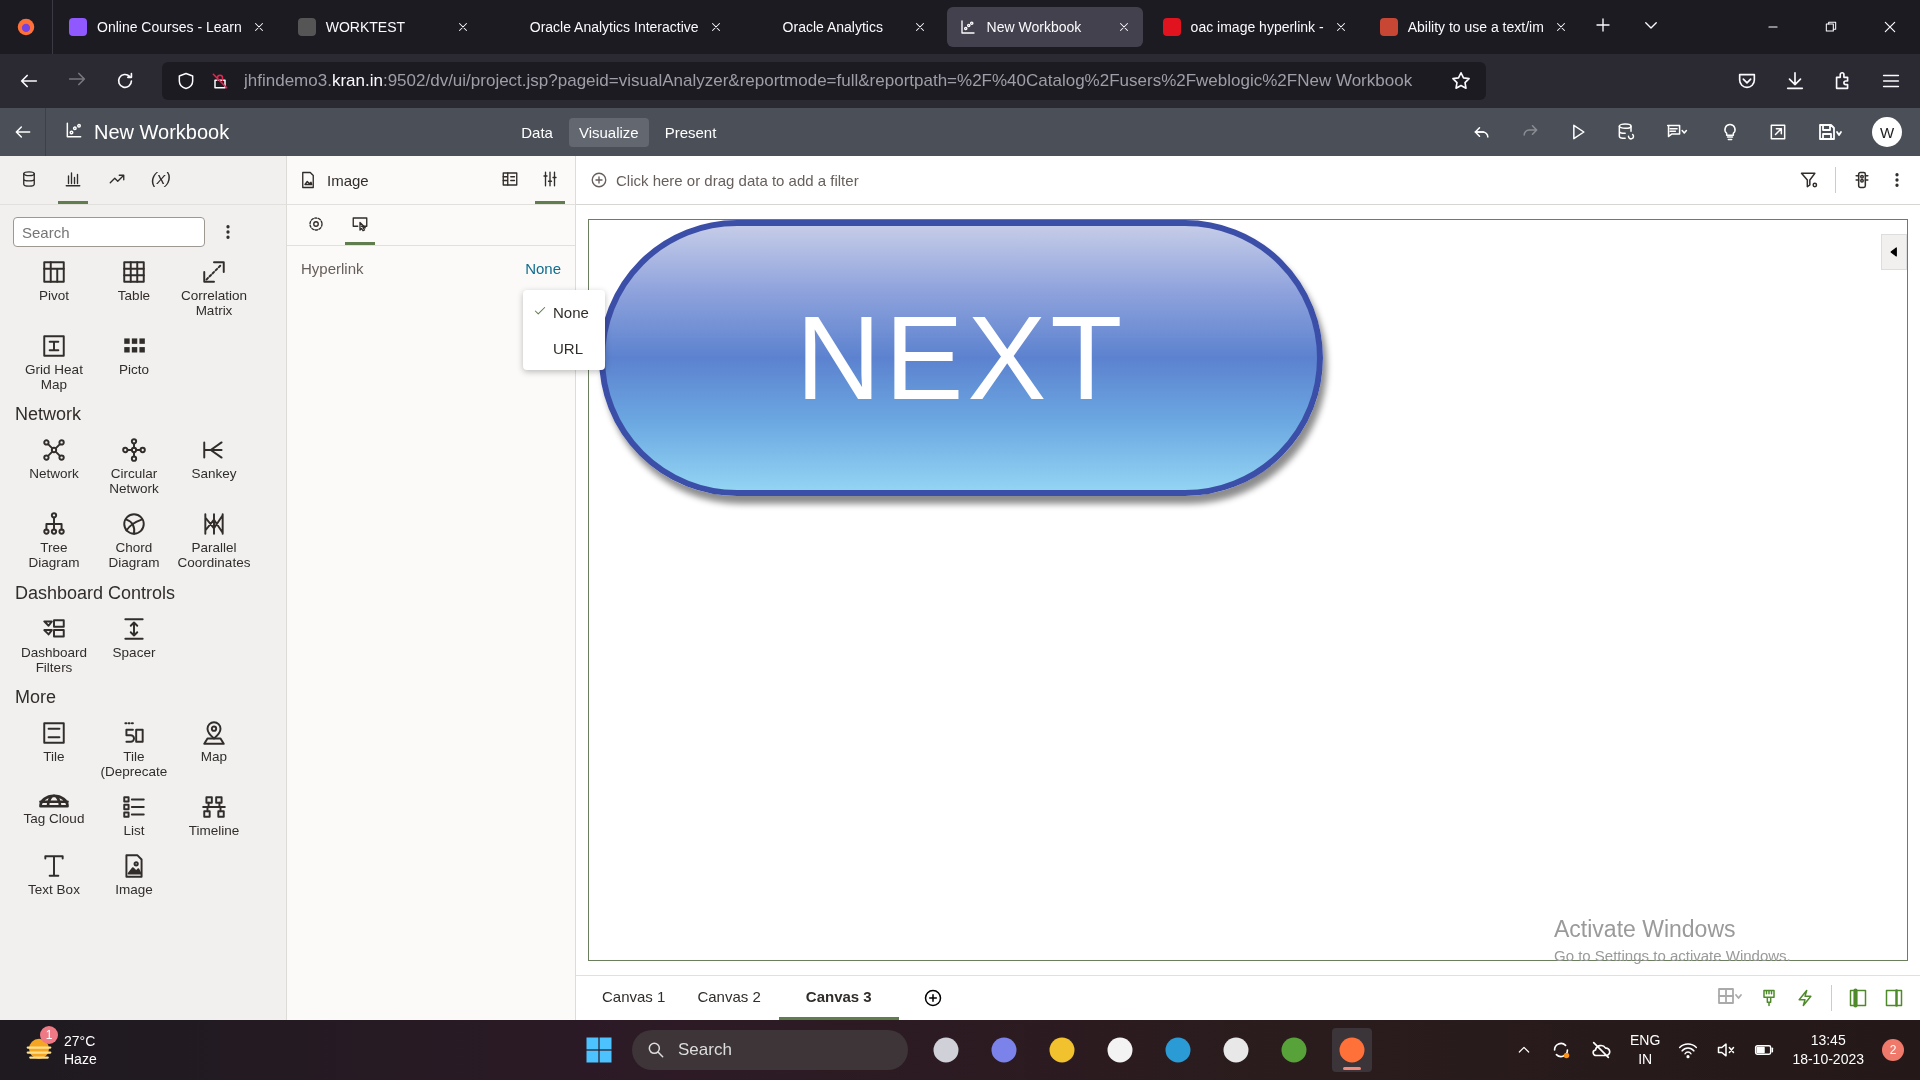  I want to click on visualization-item: Correlation Matrix, so click(214, 288).